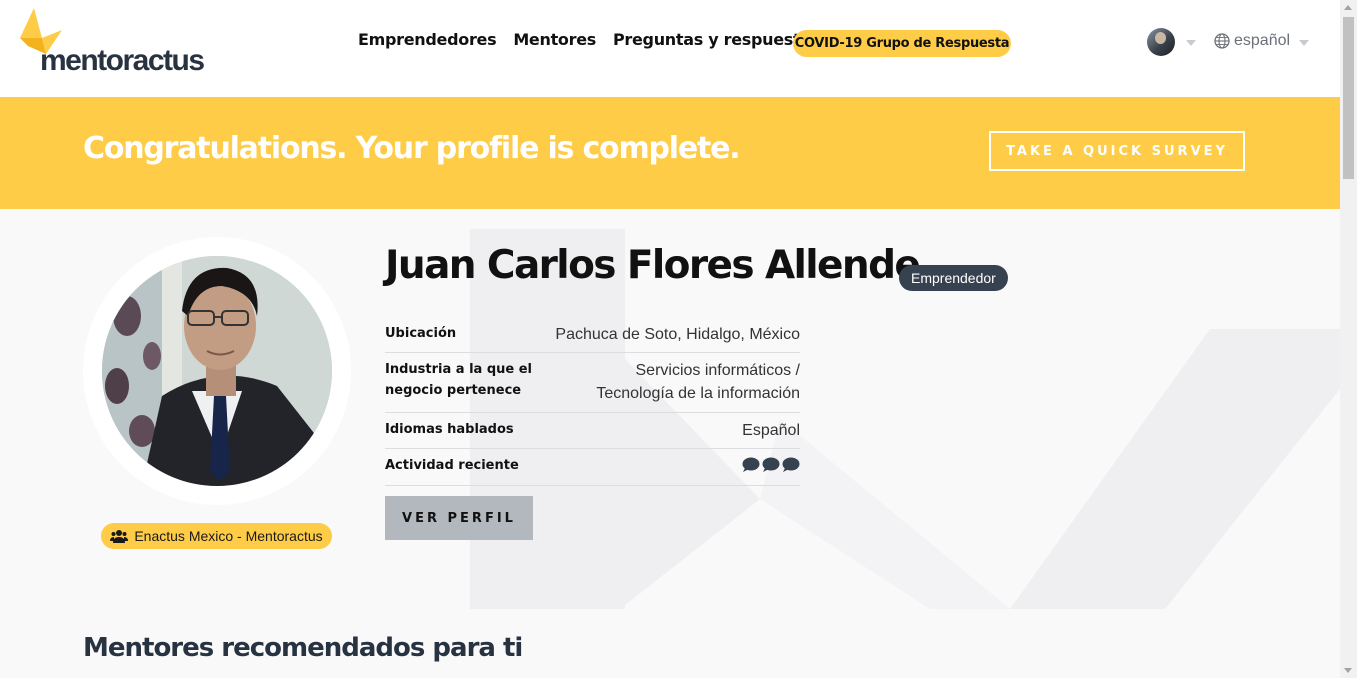 The height and width of the screenshot is (678, 1357). Describe the element at coordinates (1117, 151) in the screenshot. I see `take-survey-button: TAKE A QUICK SURVEY` at that location.